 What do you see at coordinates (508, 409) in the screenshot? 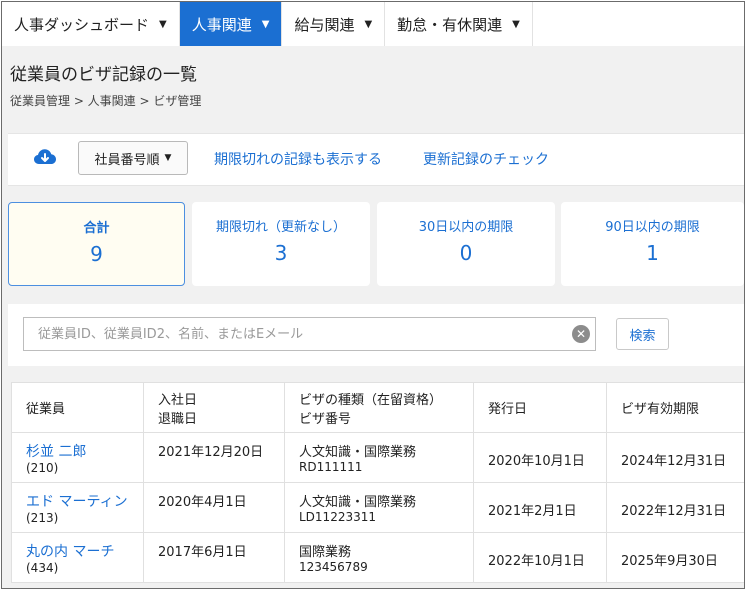
I see `header-label: 発行日` at bounding box center [508, 409].